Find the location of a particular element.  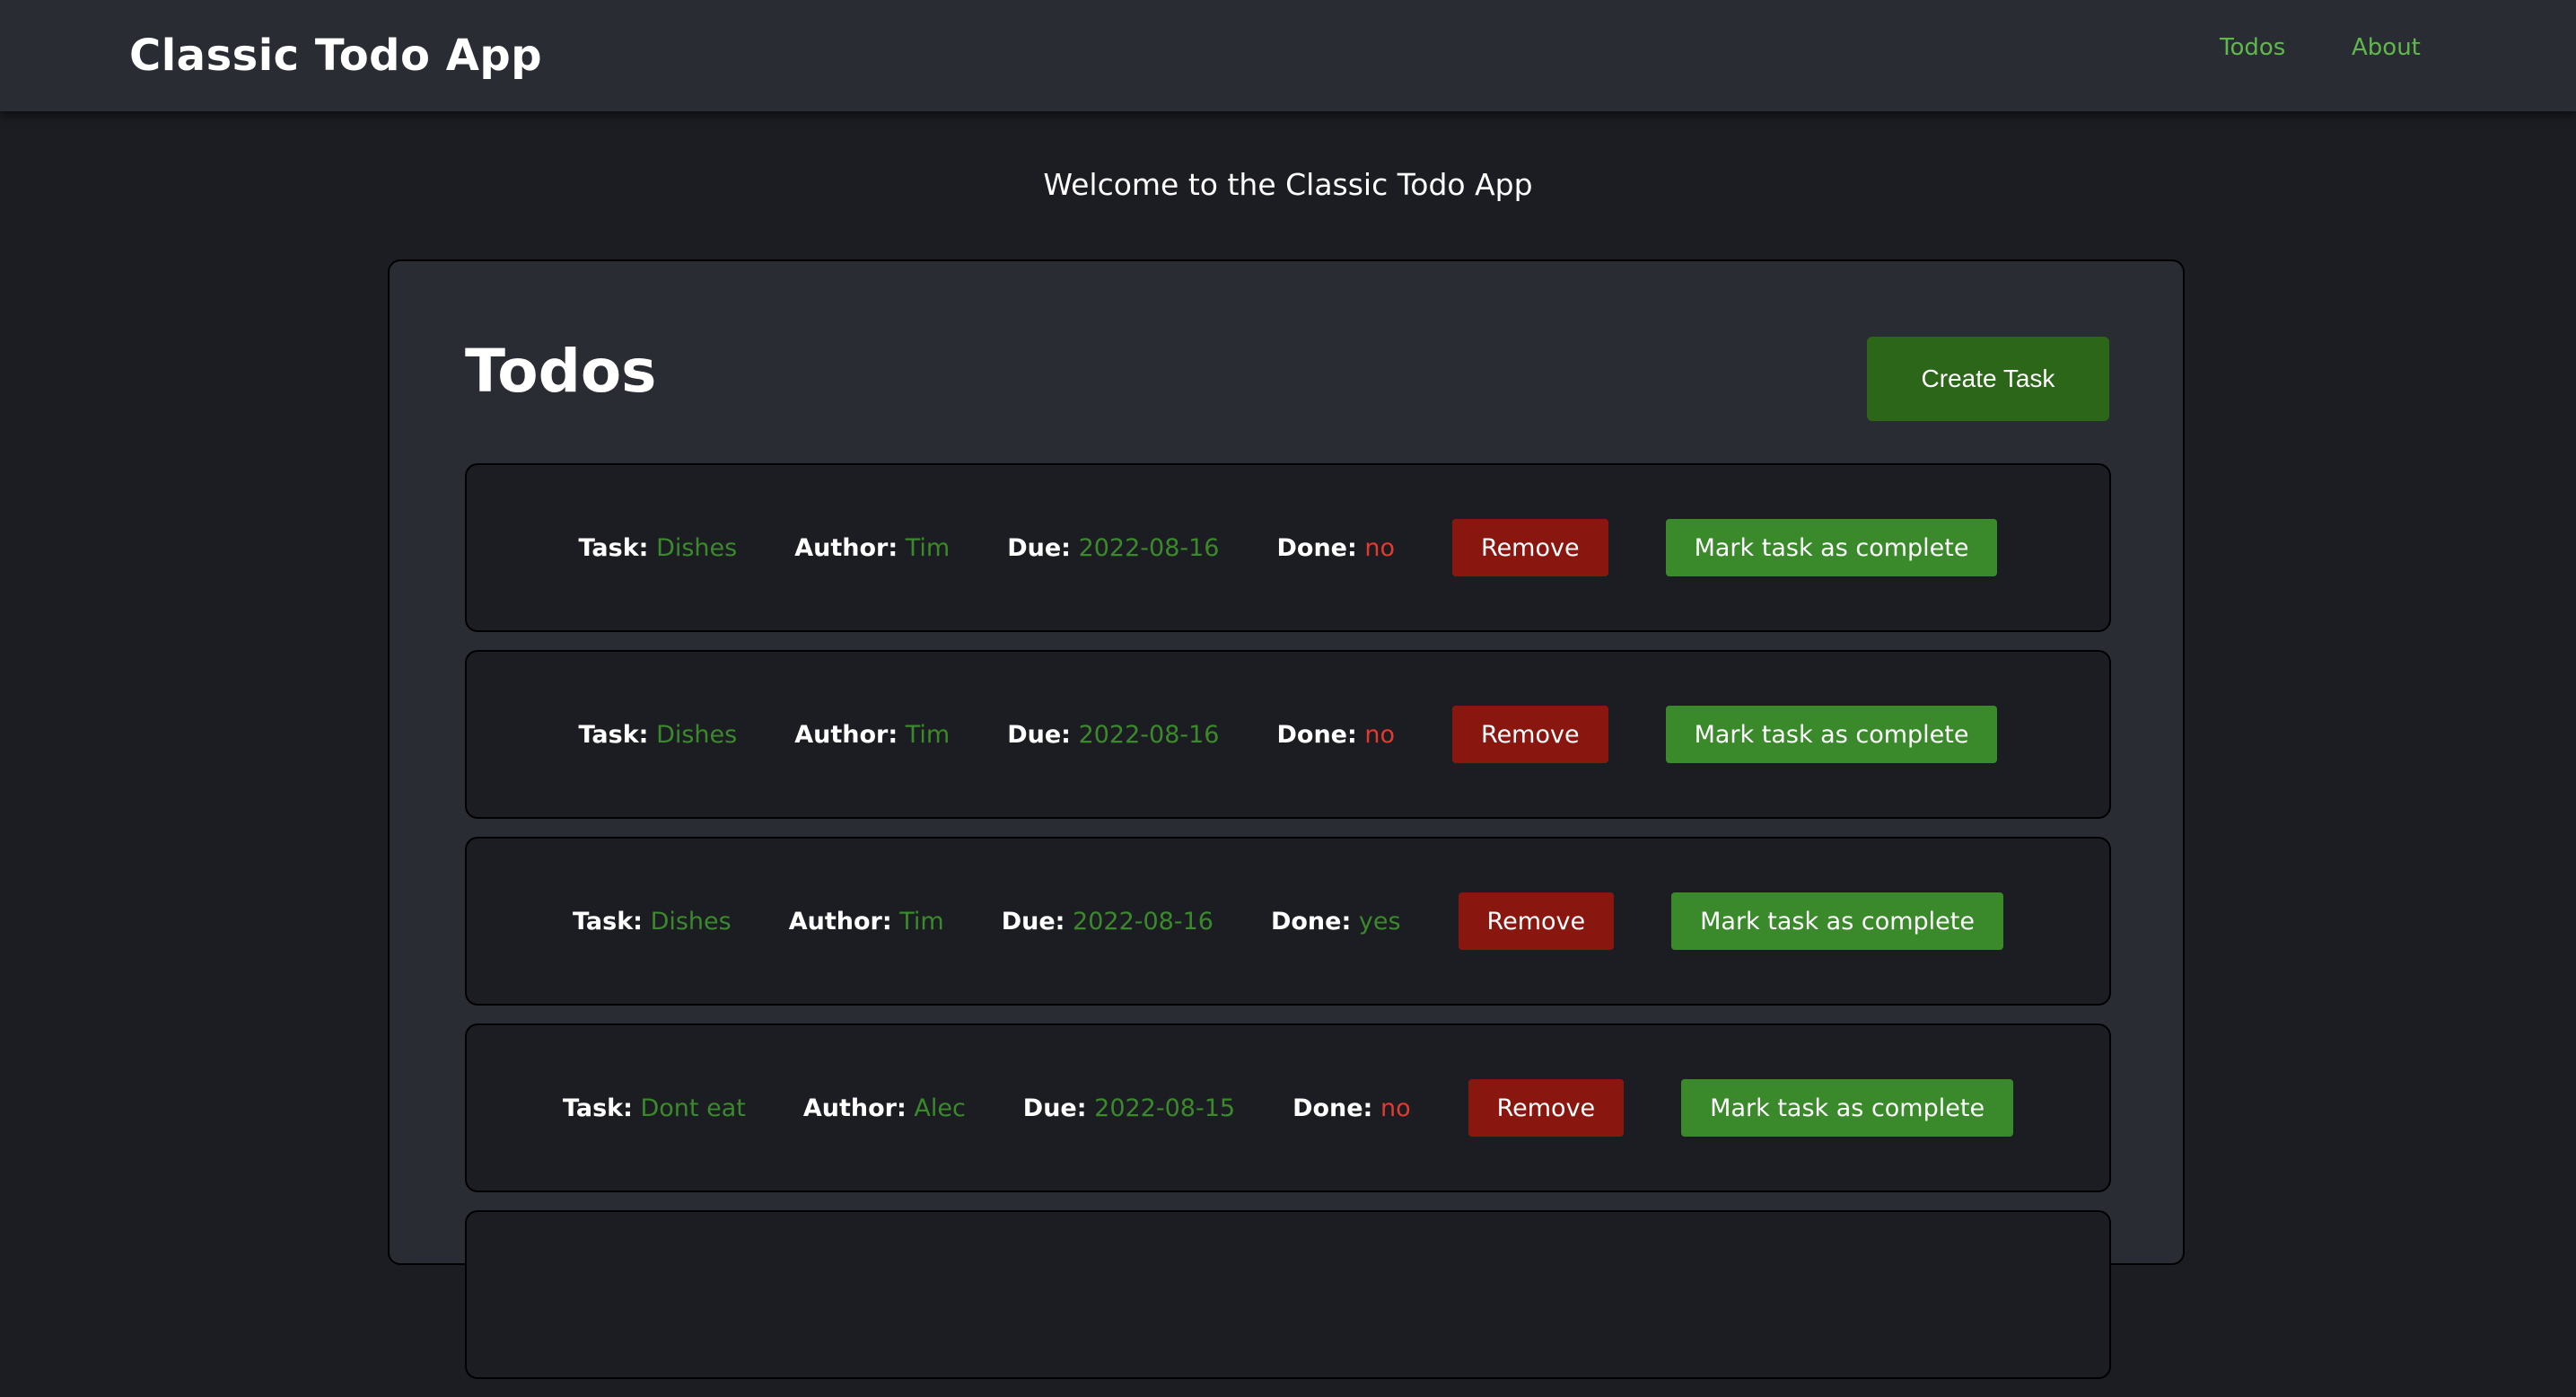

due-value: 2022-08-15 is located at coordinates (1165, 1108).